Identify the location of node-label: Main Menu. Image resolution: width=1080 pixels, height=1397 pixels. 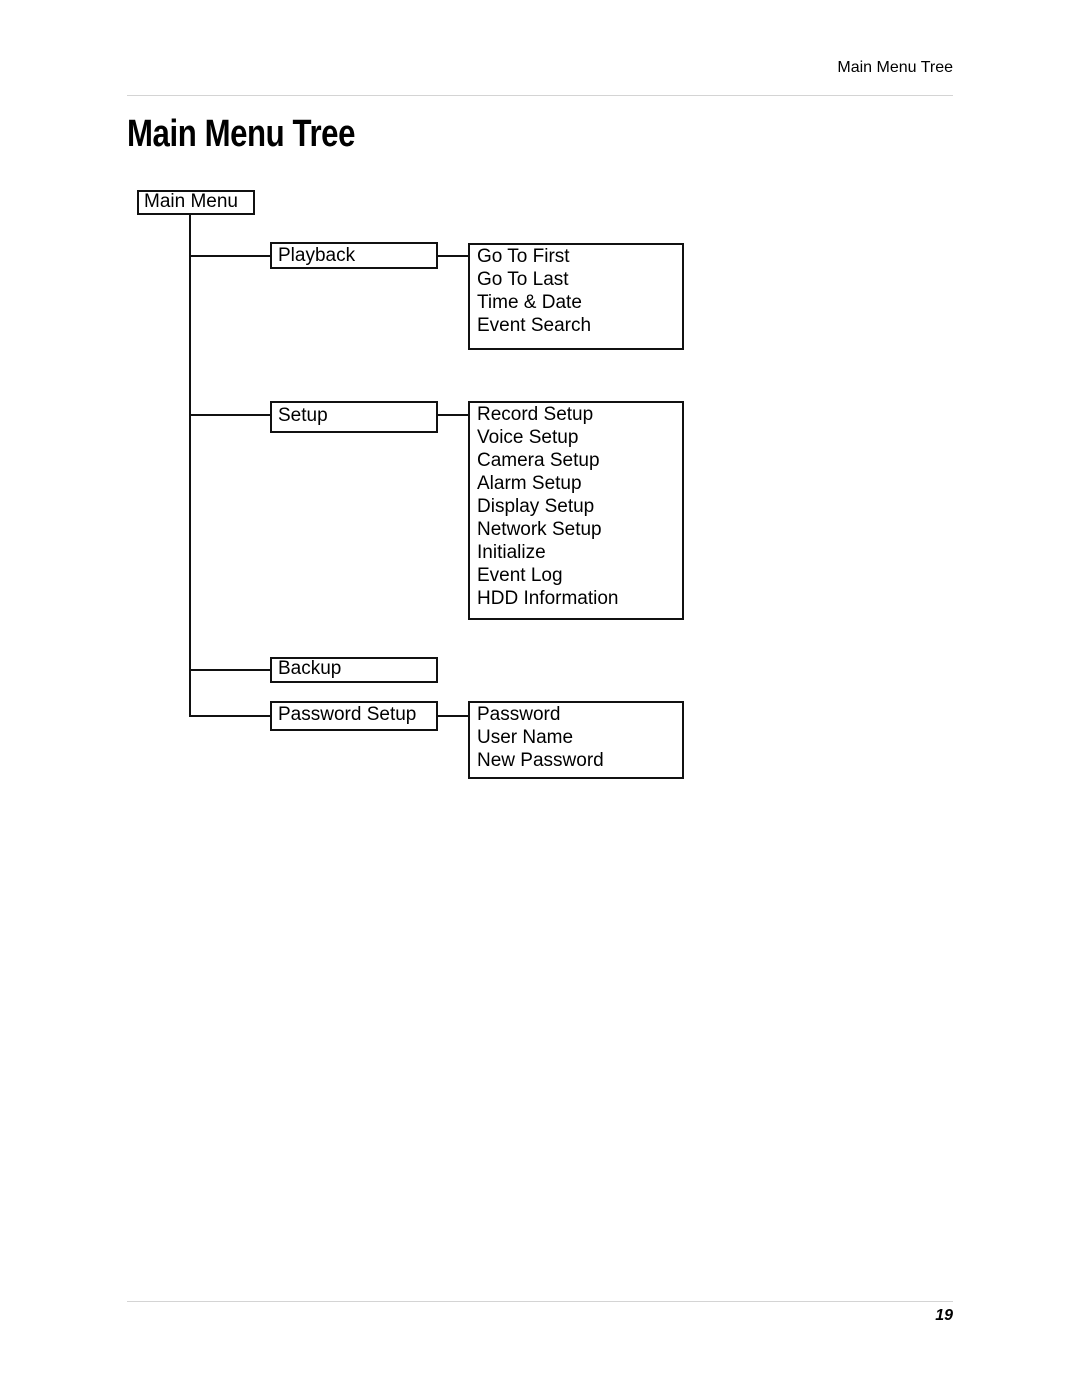
(191, 201).